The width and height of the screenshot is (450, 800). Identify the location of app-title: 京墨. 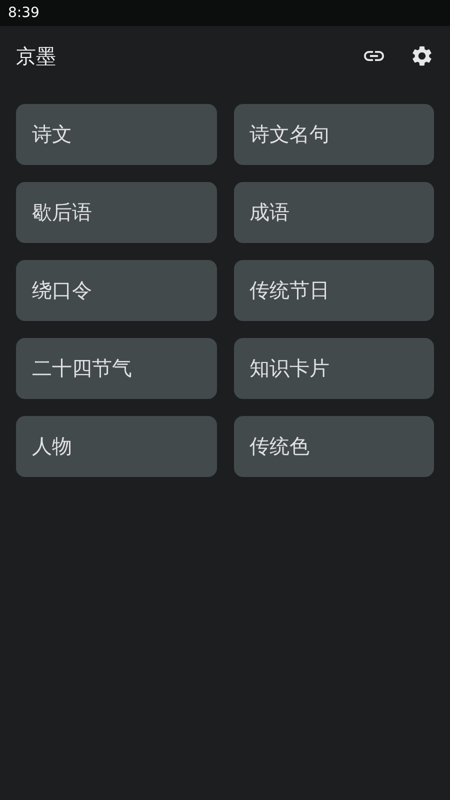
(36, 56).